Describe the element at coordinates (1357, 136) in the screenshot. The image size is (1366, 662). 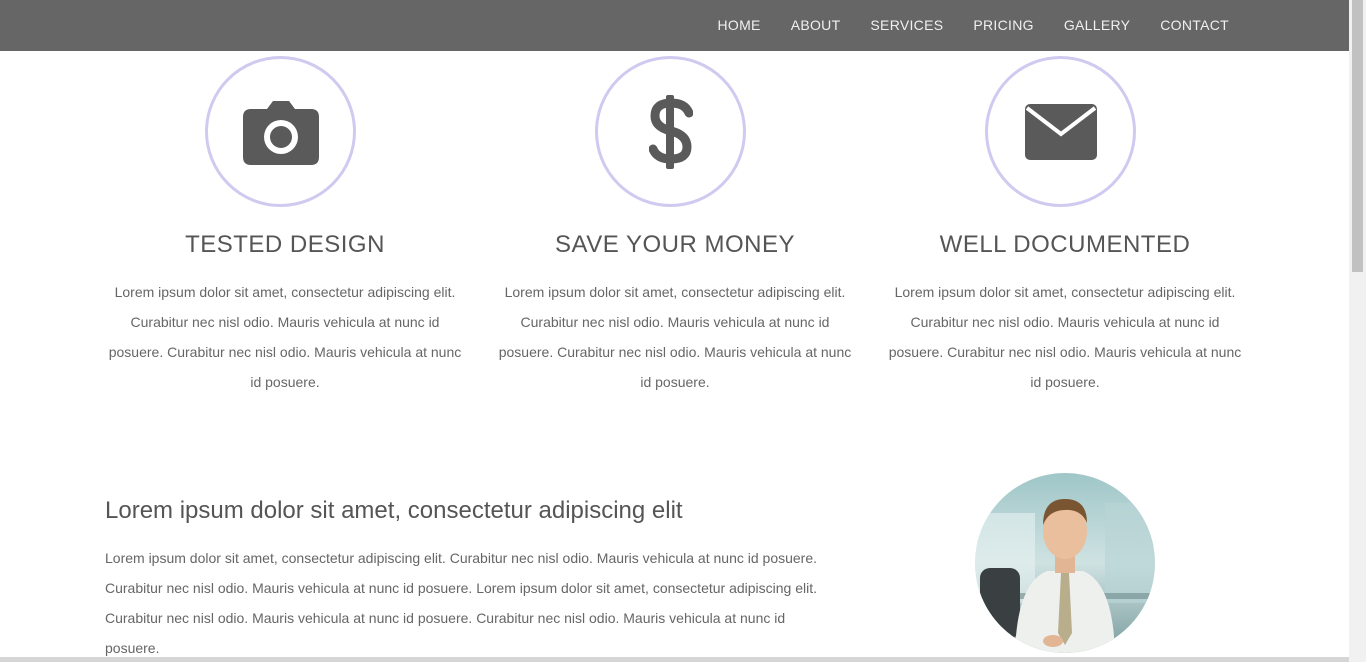
I see `scrollbar-thumb` at that location.